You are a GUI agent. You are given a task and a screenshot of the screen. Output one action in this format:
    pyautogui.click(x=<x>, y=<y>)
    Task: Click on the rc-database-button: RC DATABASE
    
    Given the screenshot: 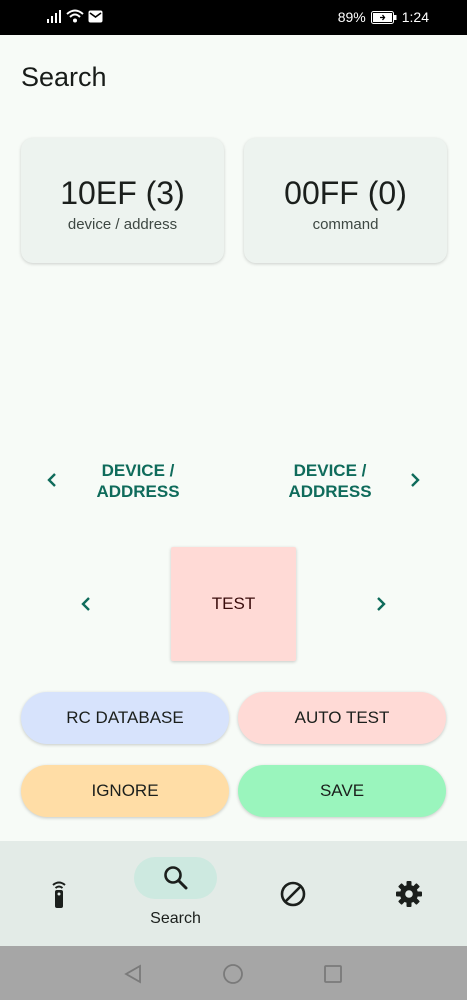 What is the action you would take?
    pyautogui.click(x=125, y=718)
    